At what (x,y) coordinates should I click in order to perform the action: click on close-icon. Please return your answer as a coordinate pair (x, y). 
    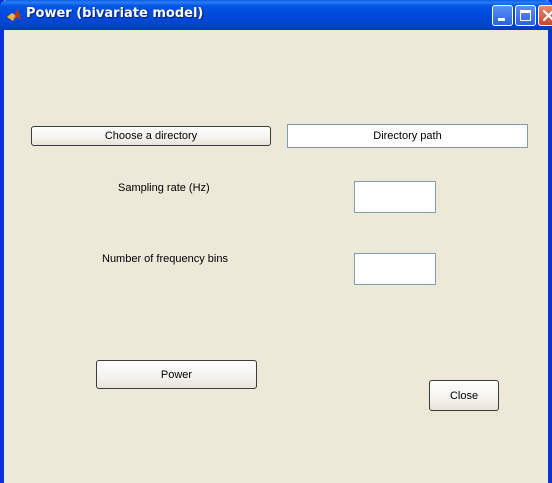
    Looking at the image, I should click on (547, 15).